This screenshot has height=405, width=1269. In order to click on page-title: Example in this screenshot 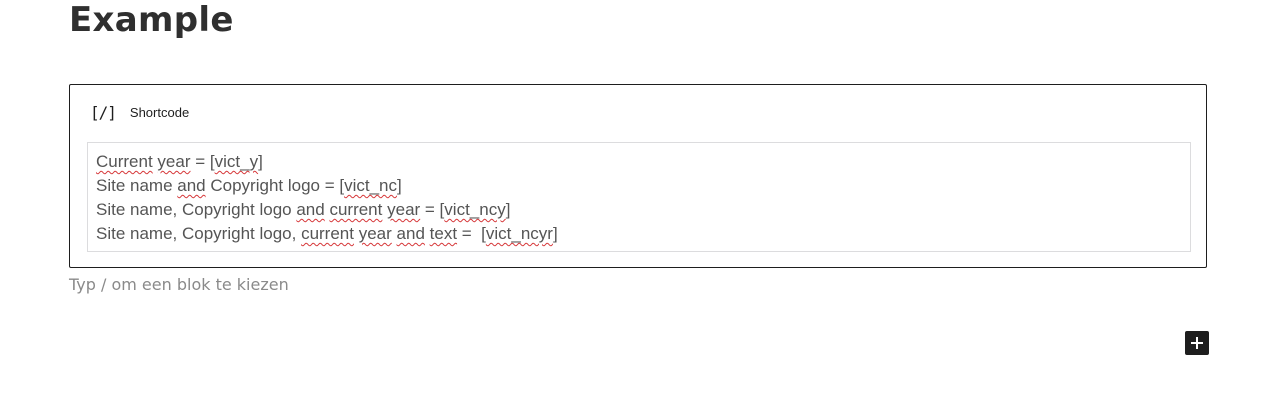, I will do `click(151, 22)`.